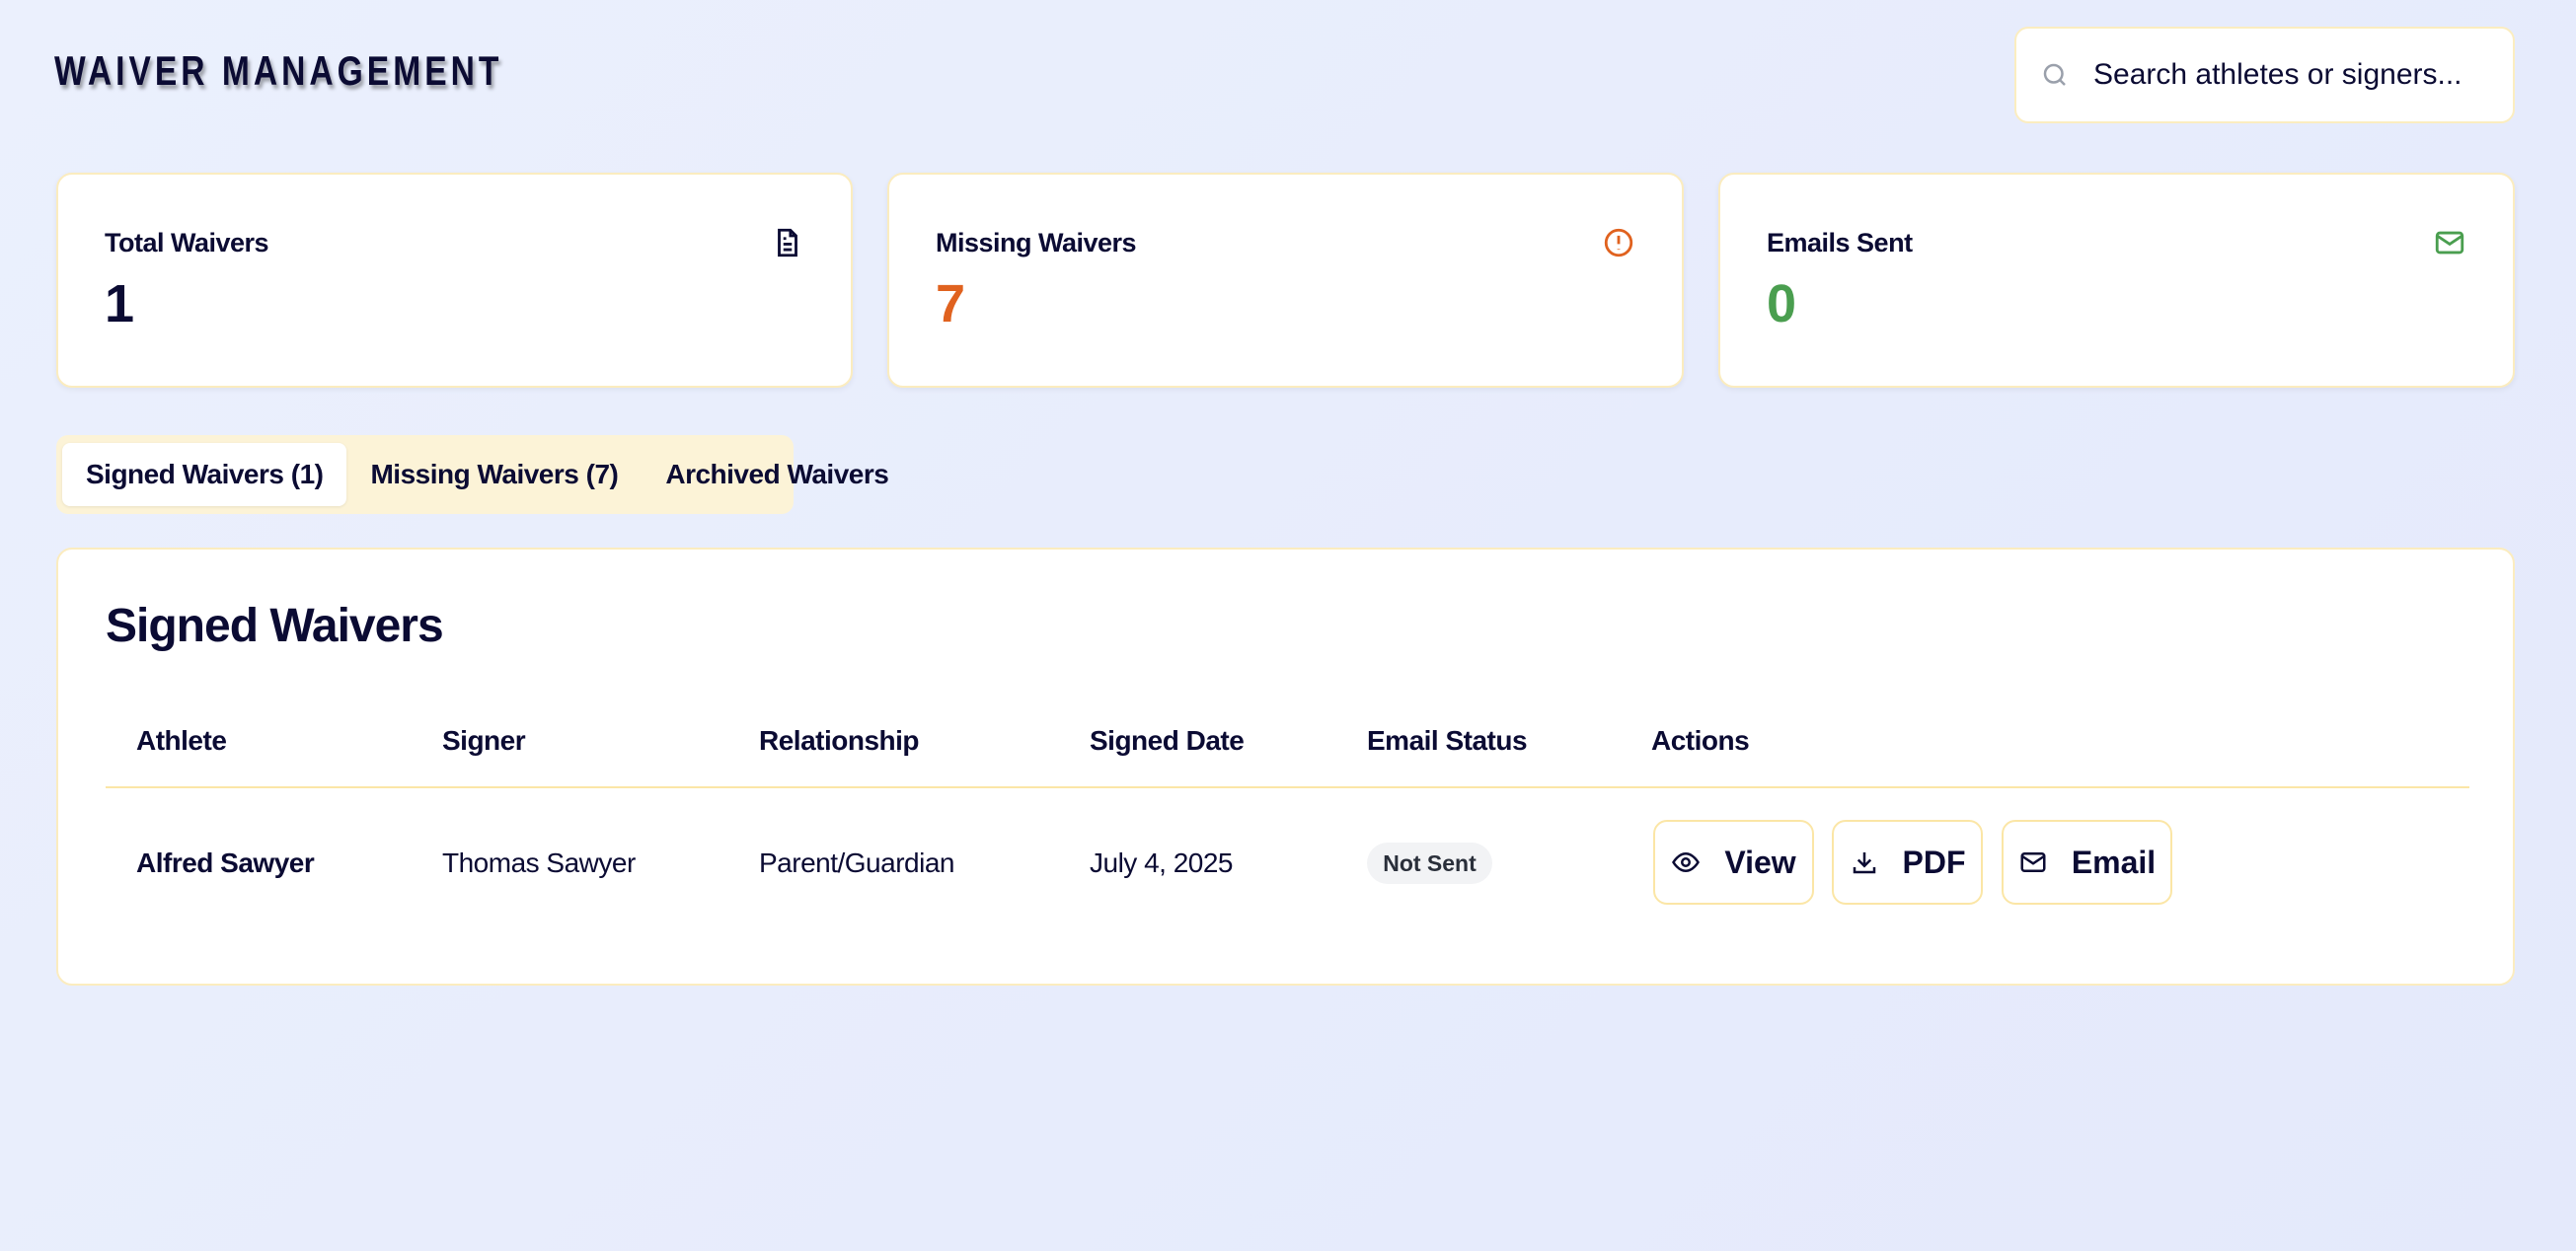  What do you see at coordinates (278, 70) in the screenshot?
I see `page-title: WAIVER MANAGEMENT` at bounding box center [278, 70].